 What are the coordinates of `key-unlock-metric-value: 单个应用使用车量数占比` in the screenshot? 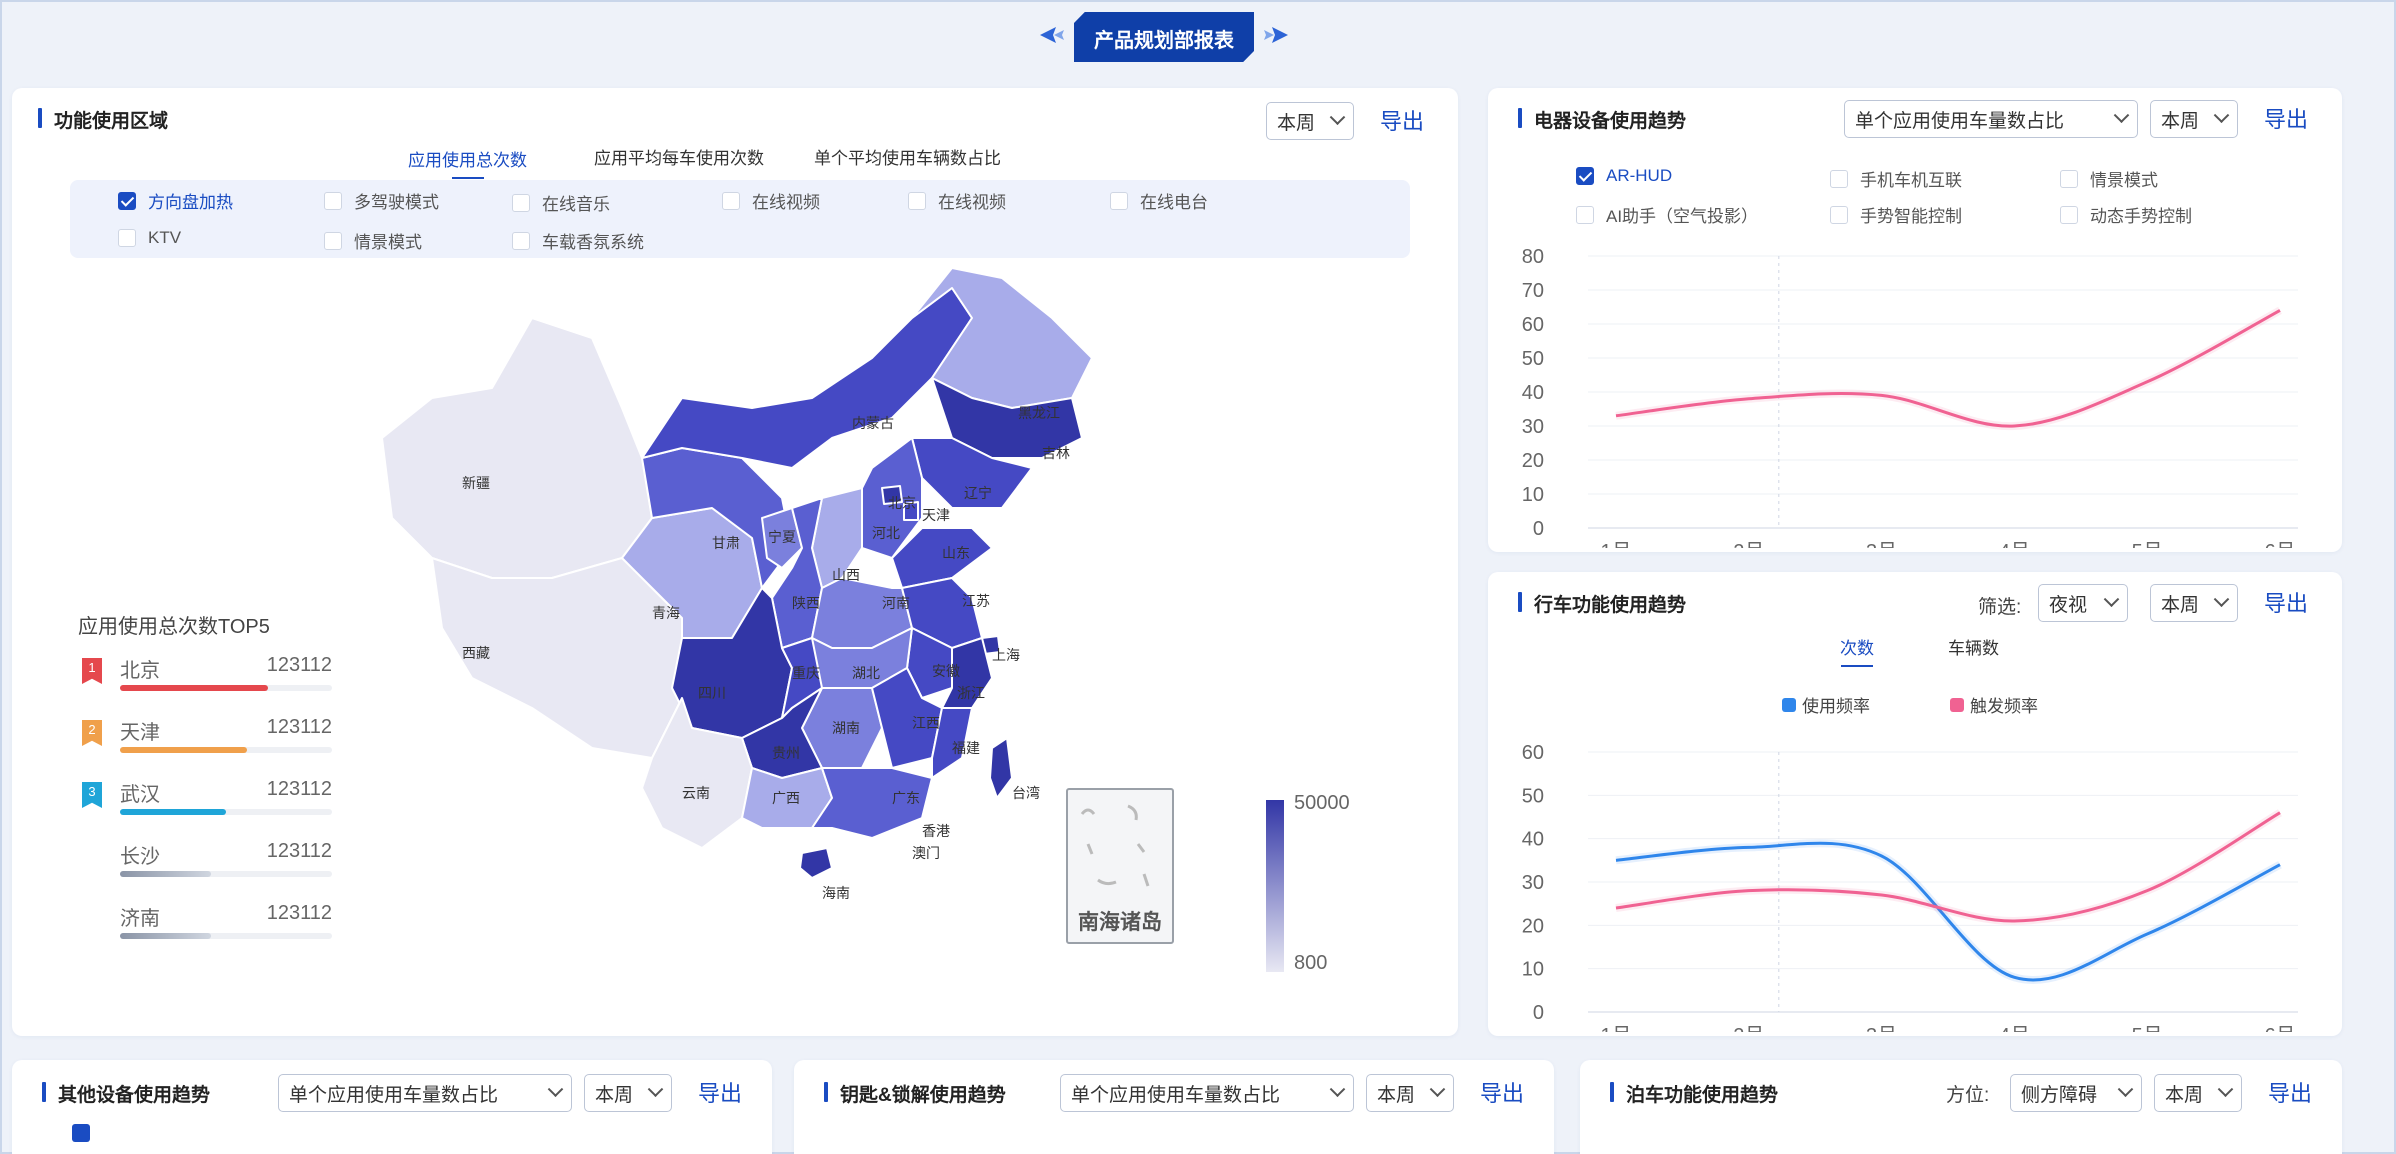 It's located at (1176, 1095).